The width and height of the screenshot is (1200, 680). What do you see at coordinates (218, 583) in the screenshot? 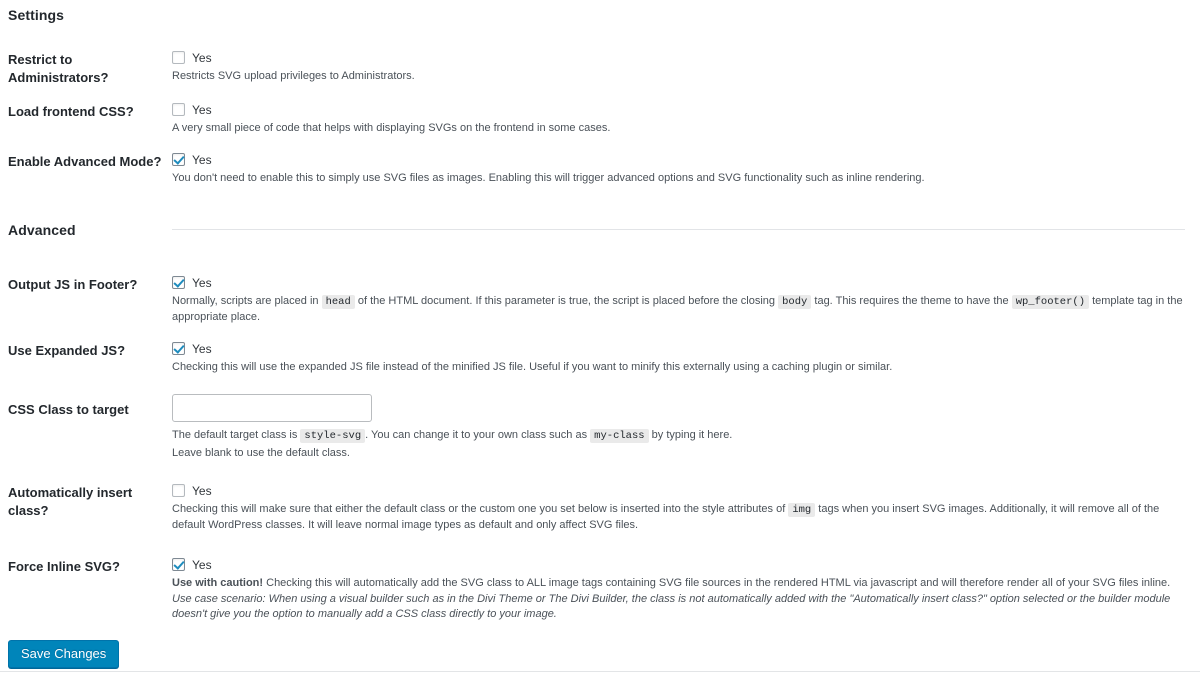
I see `desc-warning: Use with caution!` at bounding box center [218, 583].